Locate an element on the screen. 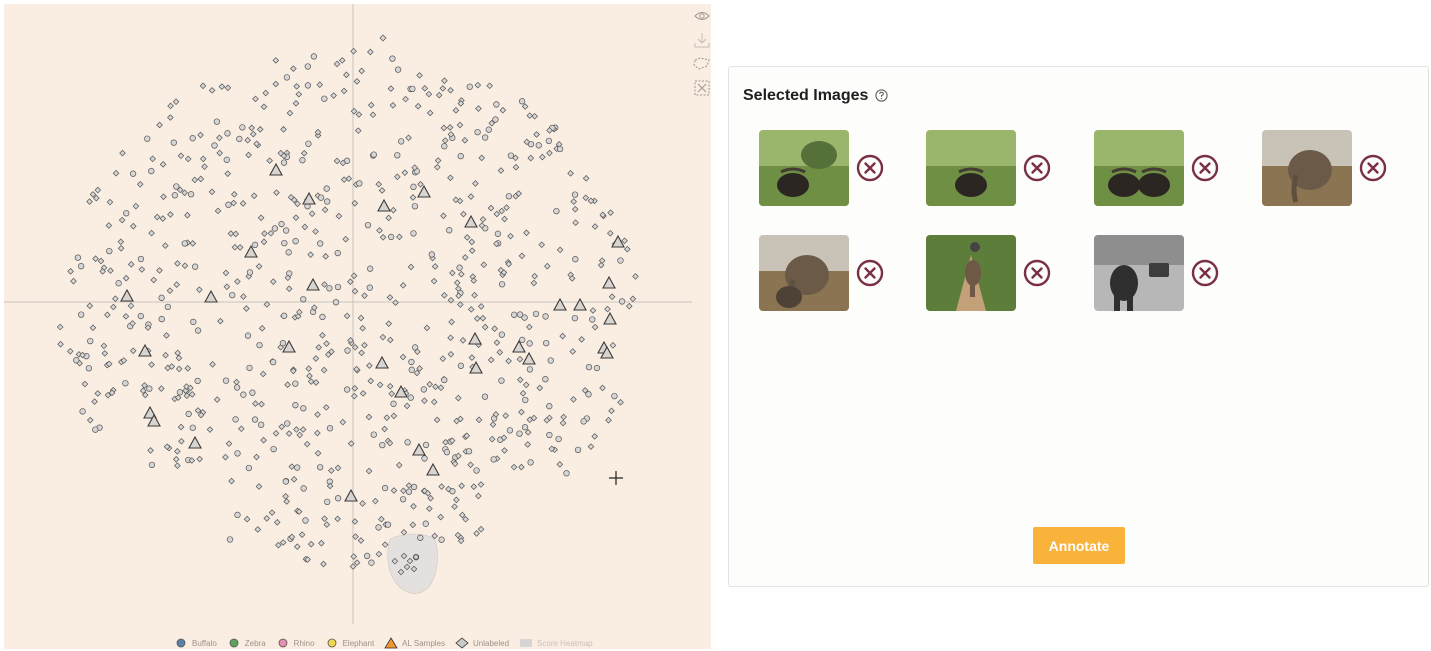 The height and width of the screenshot is (651, 1431). clear-selection-icon is located at coordinates (702, 88).